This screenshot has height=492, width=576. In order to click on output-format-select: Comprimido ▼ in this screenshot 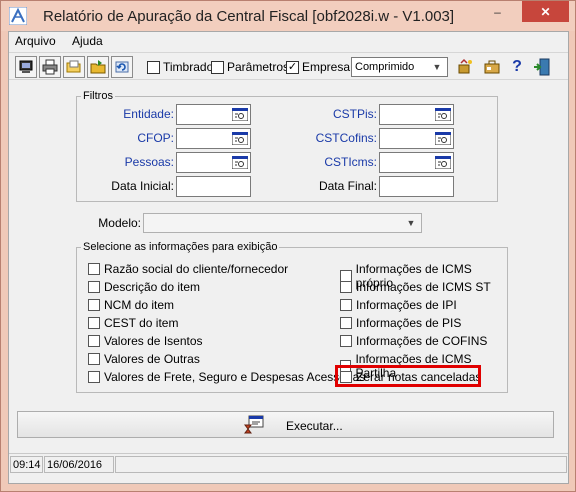, I will do `click(399, 67)`.